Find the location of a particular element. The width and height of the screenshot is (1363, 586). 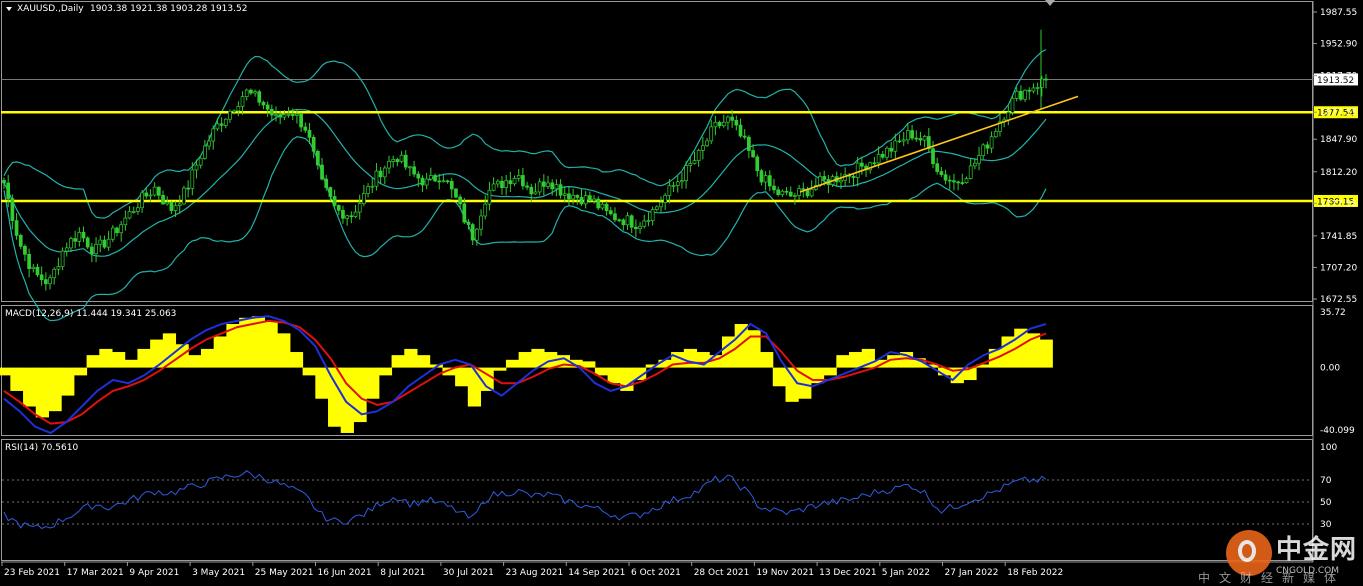

macd-tick-label: -40.099 is located at coordinates (1337, 431).